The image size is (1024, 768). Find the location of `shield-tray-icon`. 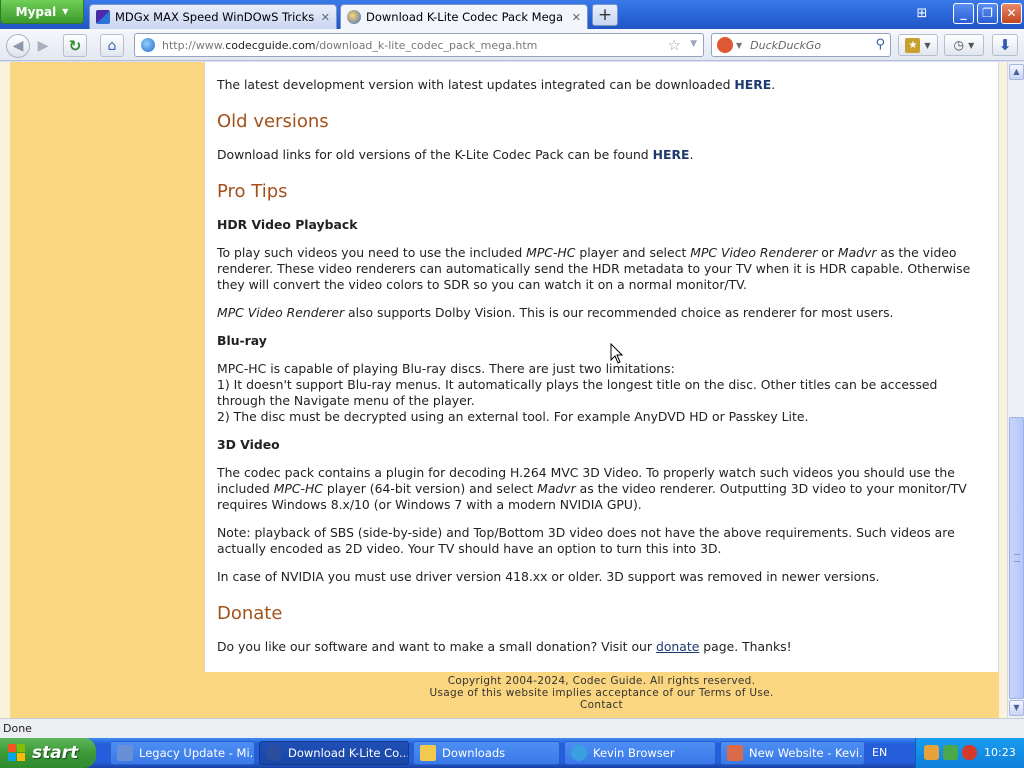

shield-tray-icon is located at coordinates (969, 752).